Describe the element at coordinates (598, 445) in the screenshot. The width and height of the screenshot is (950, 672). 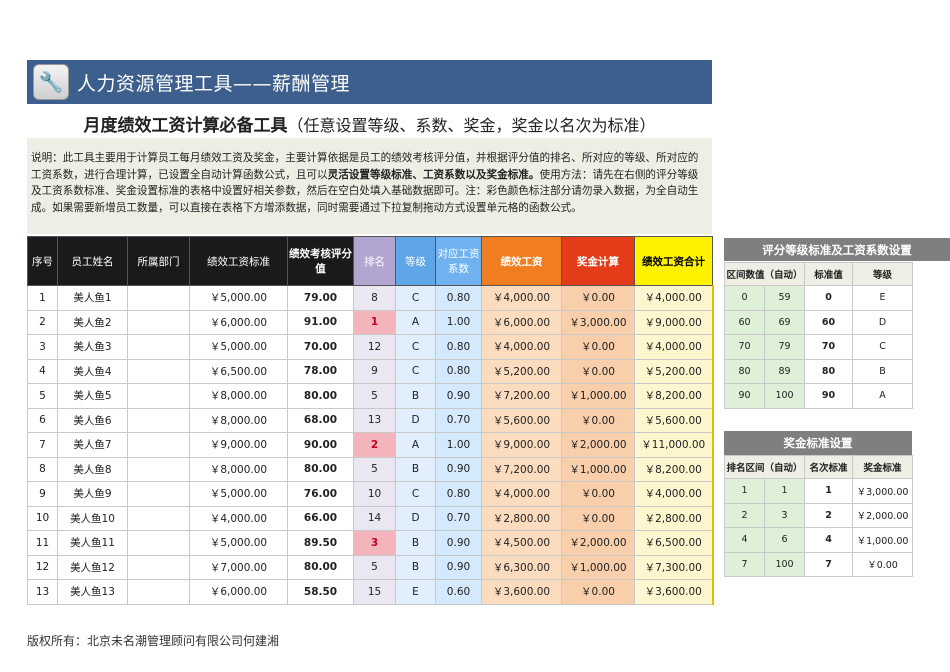
I see `cell-bonus: ￥2,000.00` at that location.